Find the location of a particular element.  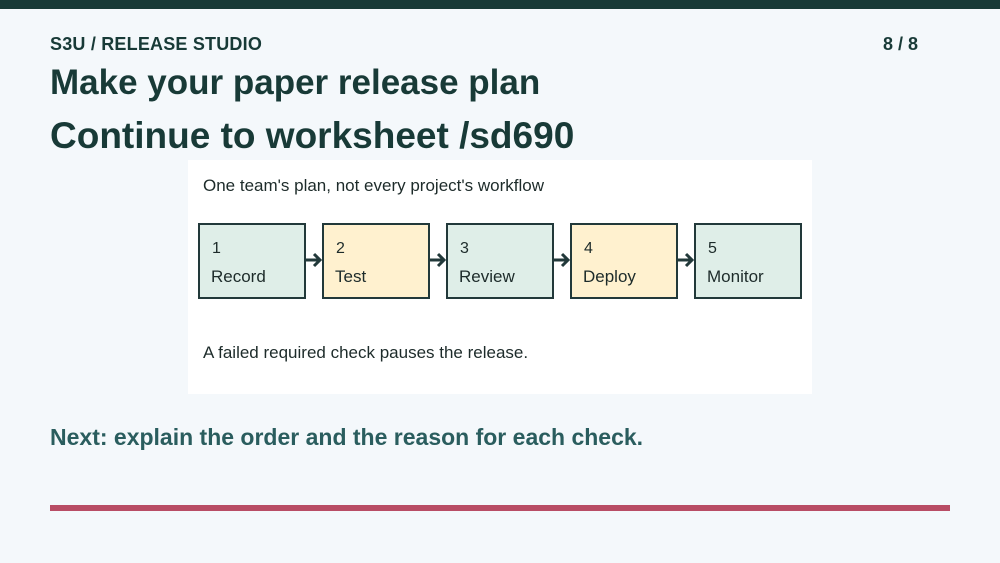

step-test: 2 Test is located at coordinates (376, 261).